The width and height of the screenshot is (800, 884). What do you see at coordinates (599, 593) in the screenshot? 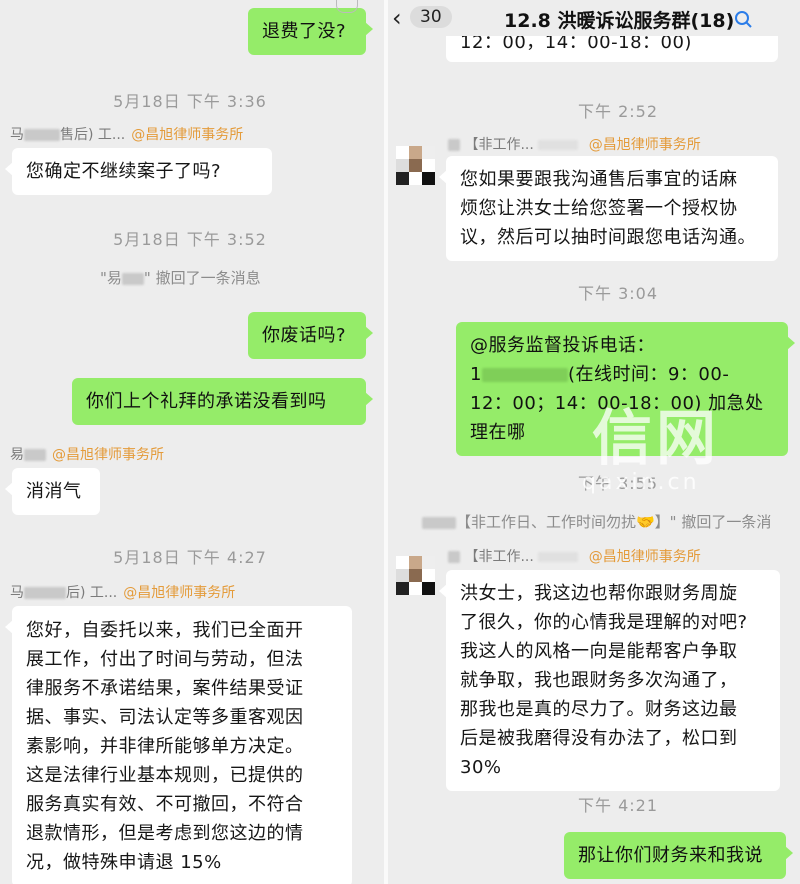
I see `message-line: 洪女士，我这边也帮你跟财务周旋` at bounding box center [599, 593].